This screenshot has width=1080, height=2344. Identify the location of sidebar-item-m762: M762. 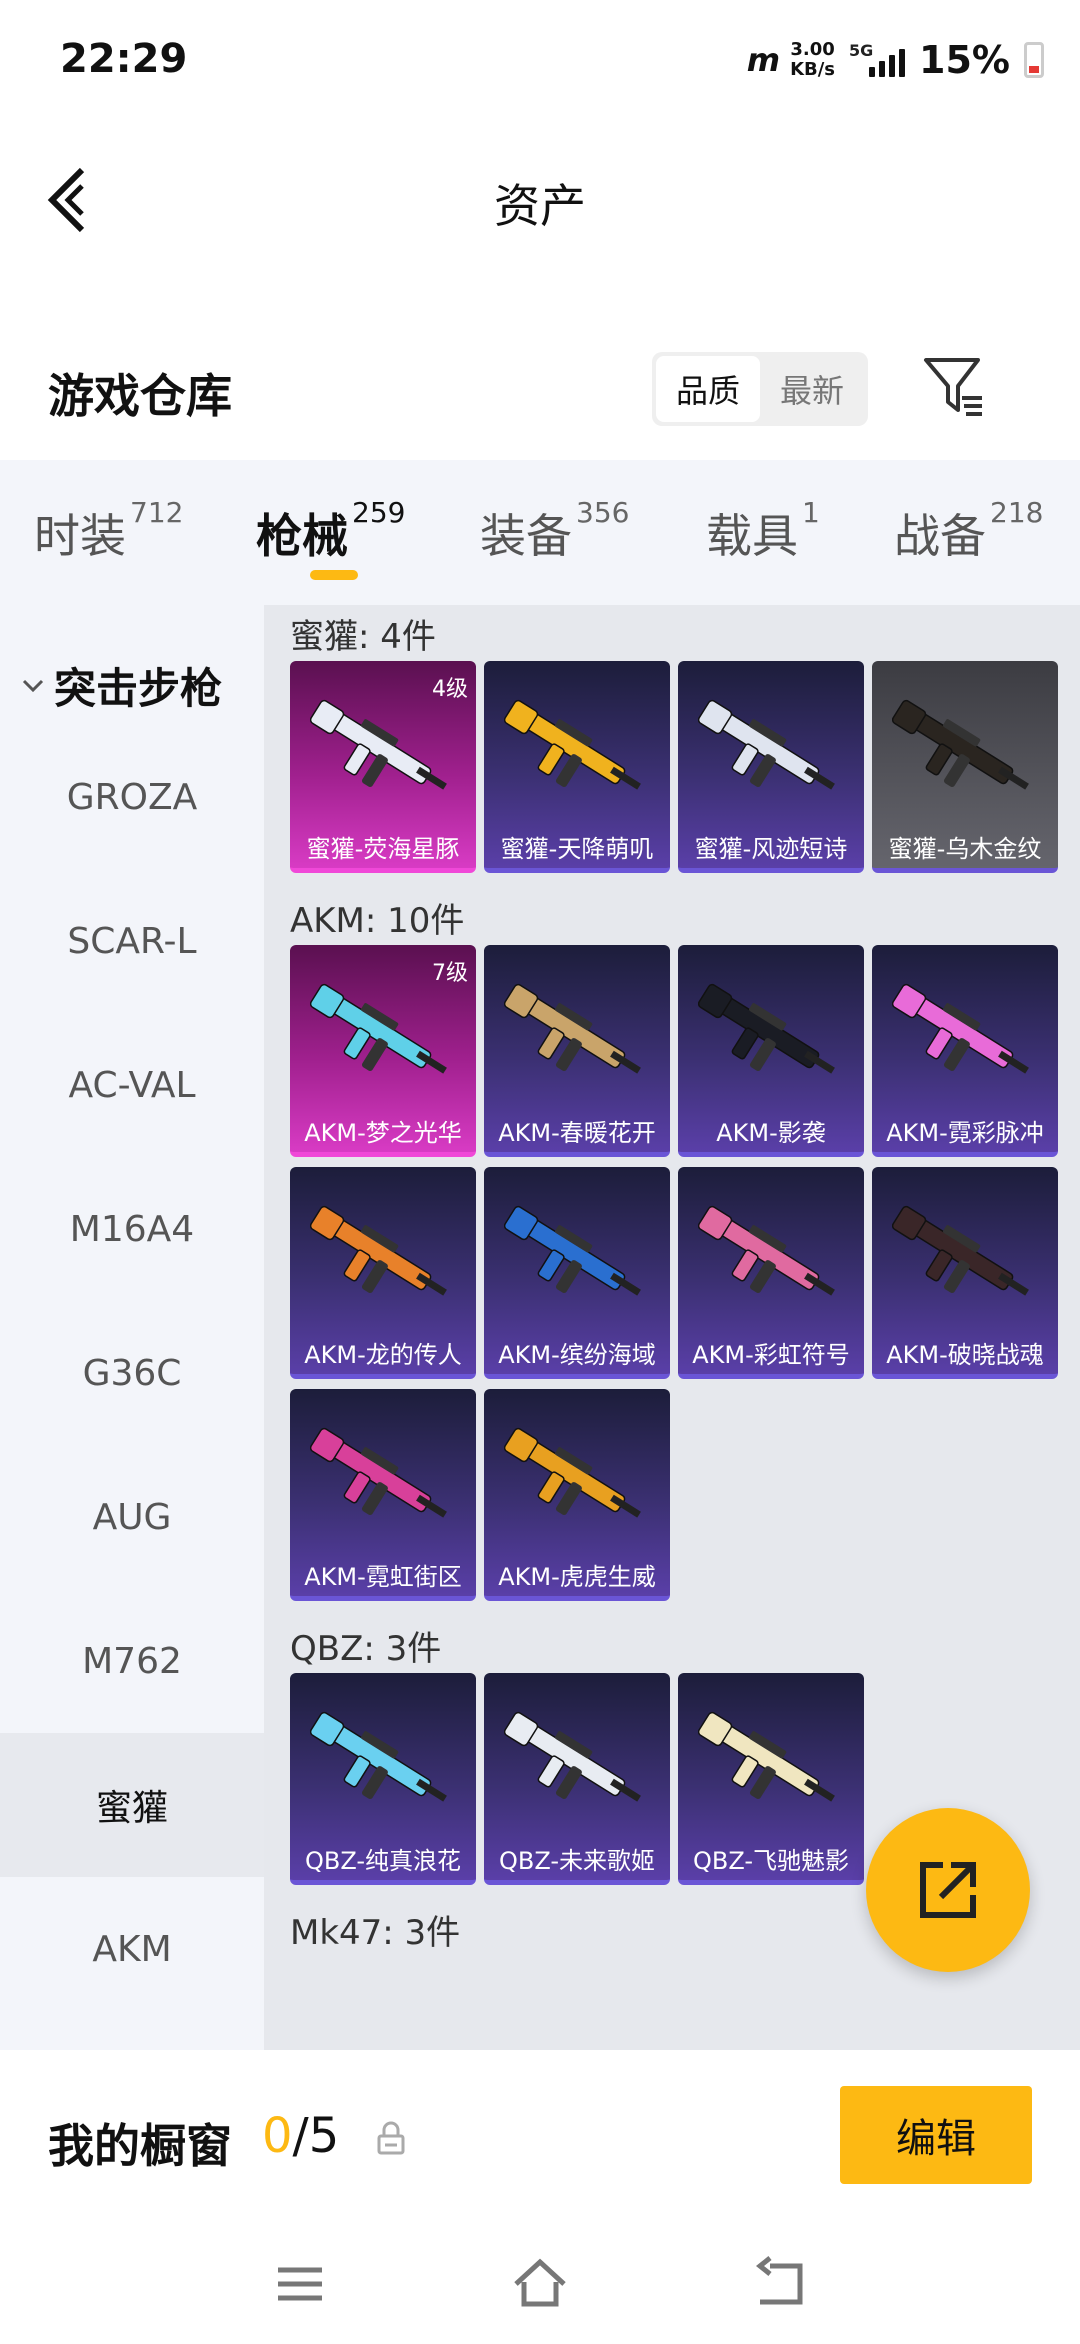
(132, 1661).